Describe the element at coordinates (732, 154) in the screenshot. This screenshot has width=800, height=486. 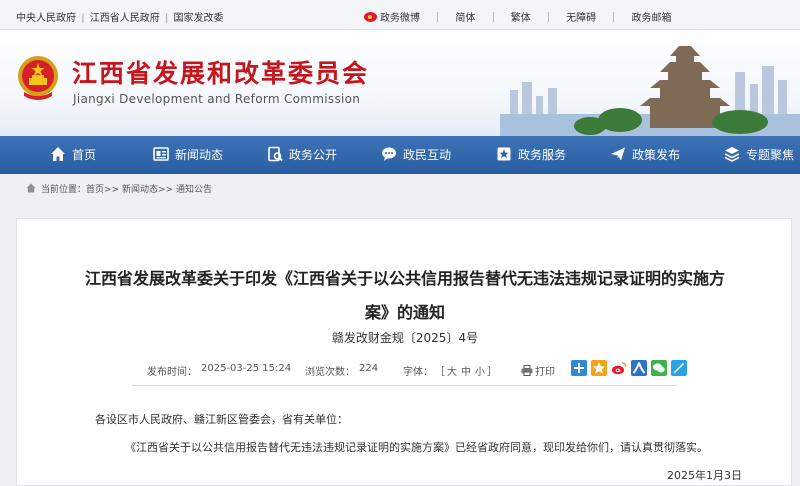
I see `topic-icon` at that location.